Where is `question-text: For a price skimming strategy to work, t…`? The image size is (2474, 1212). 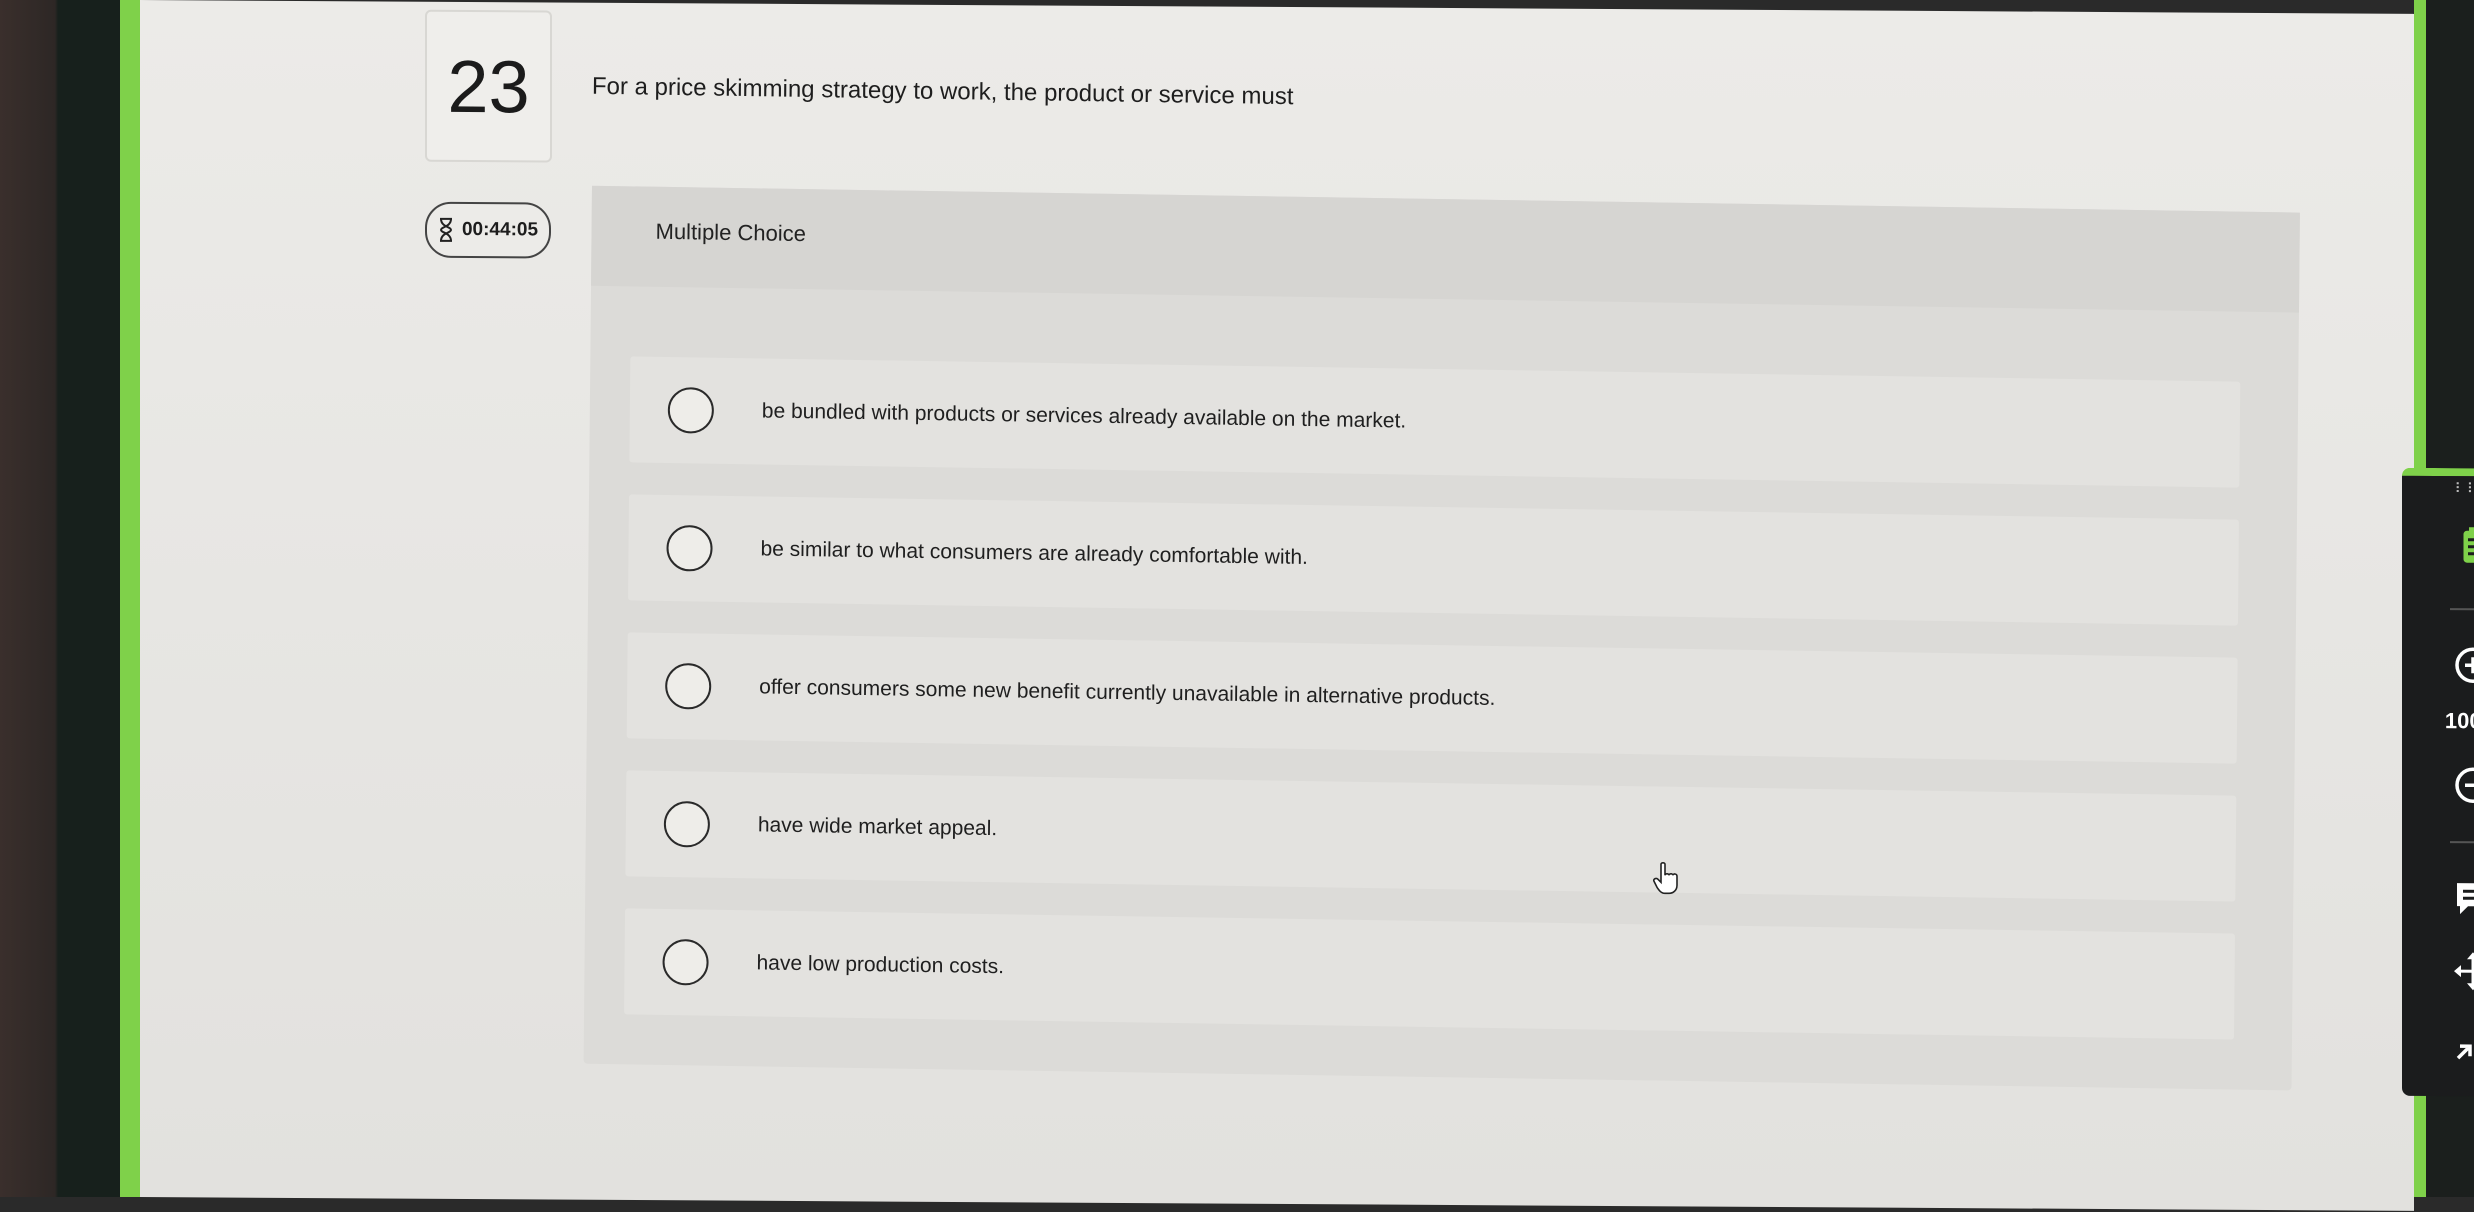
question-text: For a price skimming strategy to work, t… is located at coordinates (942, 91).